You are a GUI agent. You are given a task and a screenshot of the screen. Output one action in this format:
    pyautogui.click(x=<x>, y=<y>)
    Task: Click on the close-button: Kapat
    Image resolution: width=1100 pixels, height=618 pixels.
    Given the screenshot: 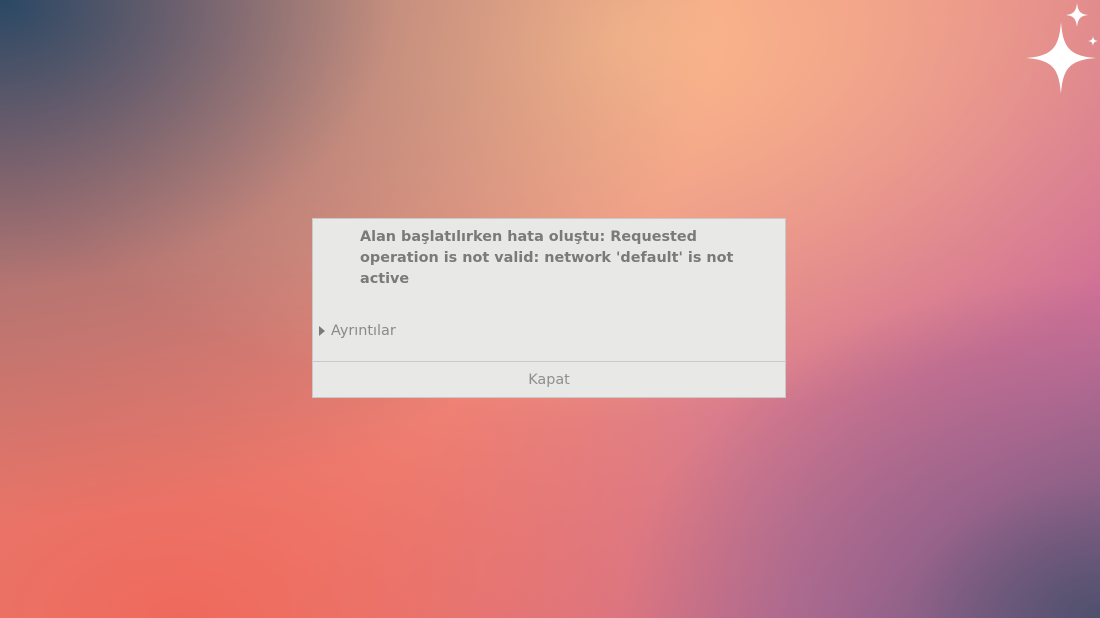 What is the action you would take?
    pyautogui.click(x=549, y=379)
    